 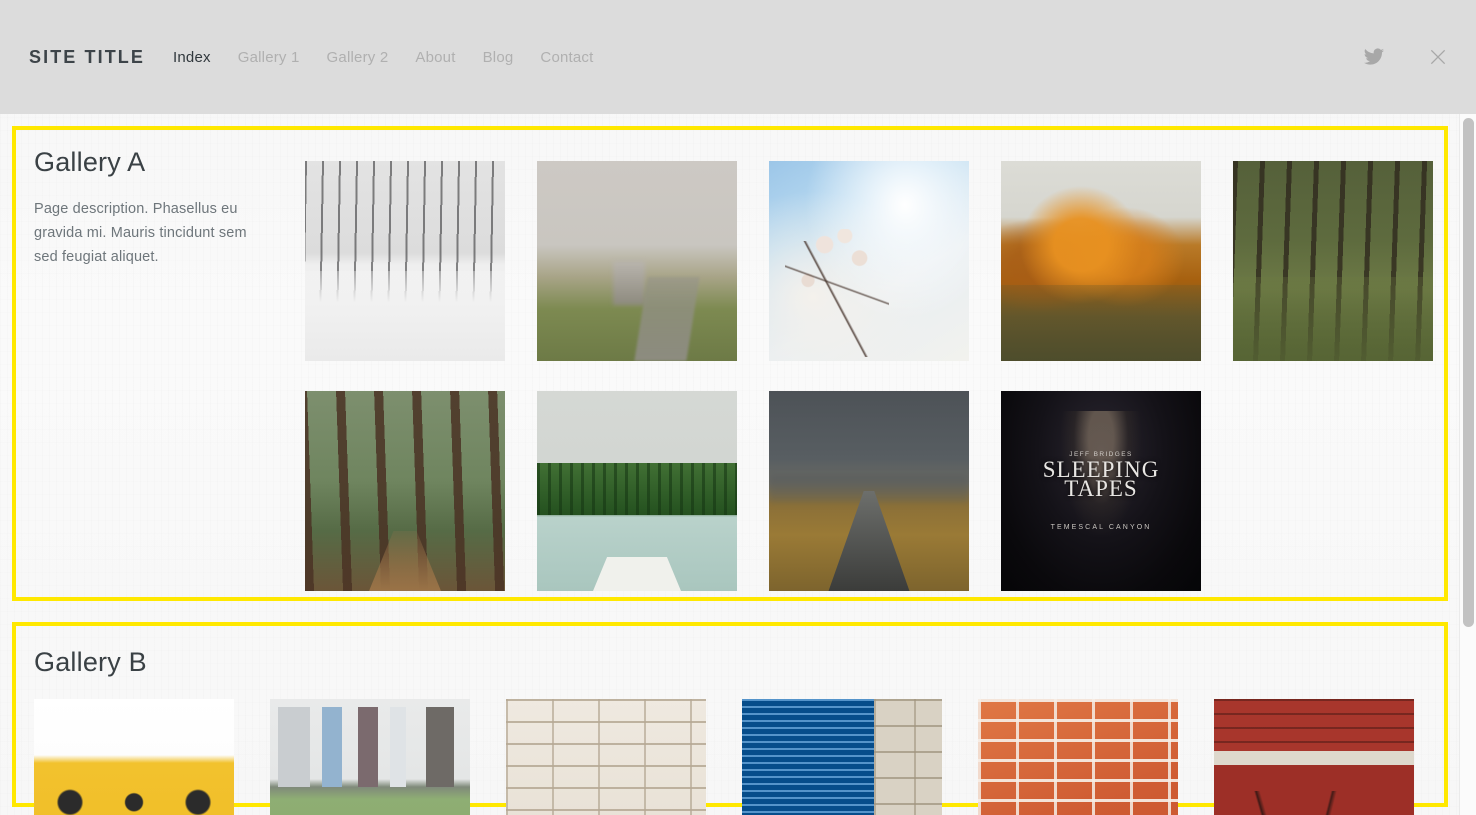 I want to click on header-actions, so click(x=1418, y=57).